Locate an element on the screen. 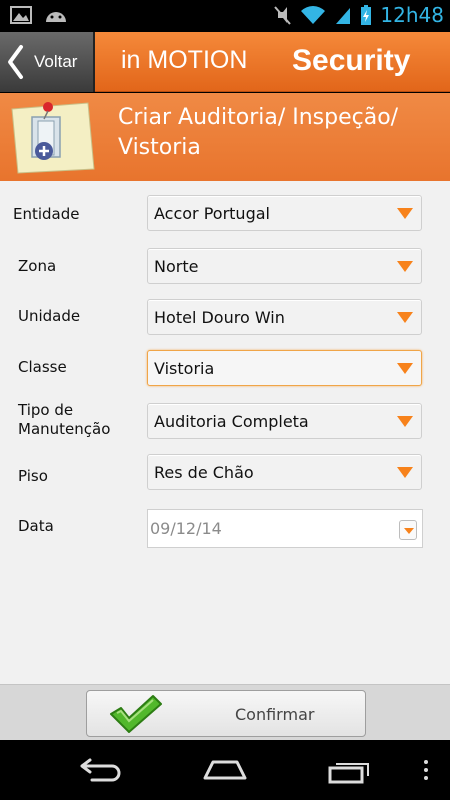  app-header: Voltar in MOTION Security is located at coordinates (225, 62).